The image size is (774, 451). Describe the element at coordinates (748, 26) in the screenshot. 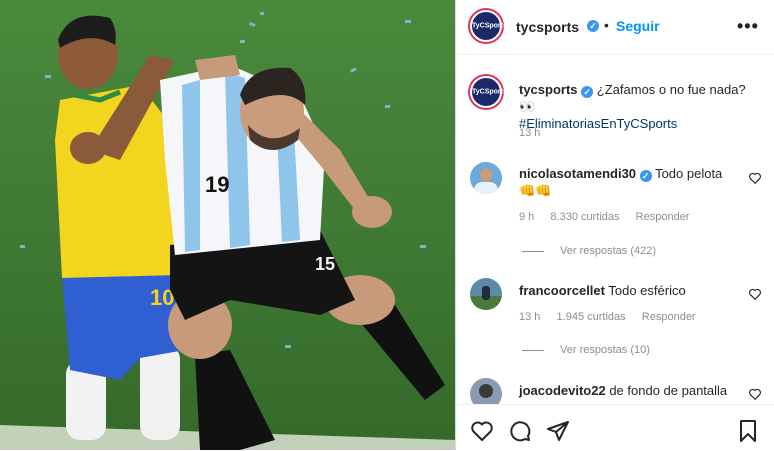

I see `more-icon: •••` at that location.